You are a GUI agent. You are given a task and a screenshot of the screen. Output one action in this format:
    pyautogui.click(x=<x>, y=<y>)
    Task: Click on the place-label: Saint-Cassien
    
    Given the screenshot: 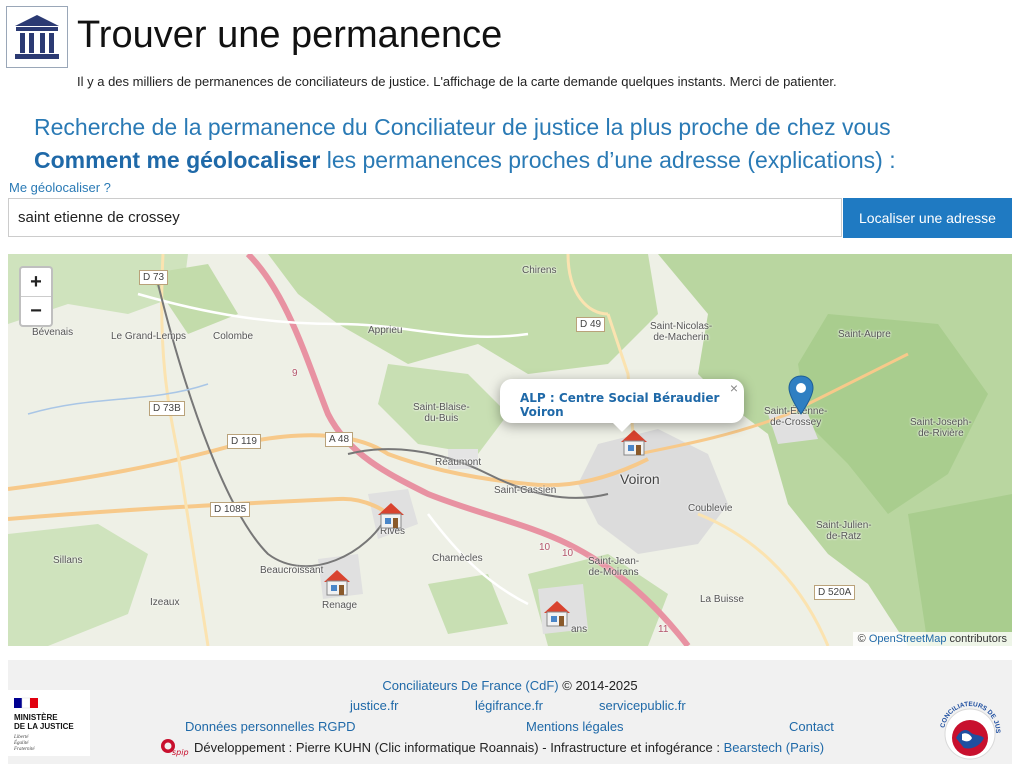 What is the action you would take?
    pyautogui.click(x=525, y=490)
    